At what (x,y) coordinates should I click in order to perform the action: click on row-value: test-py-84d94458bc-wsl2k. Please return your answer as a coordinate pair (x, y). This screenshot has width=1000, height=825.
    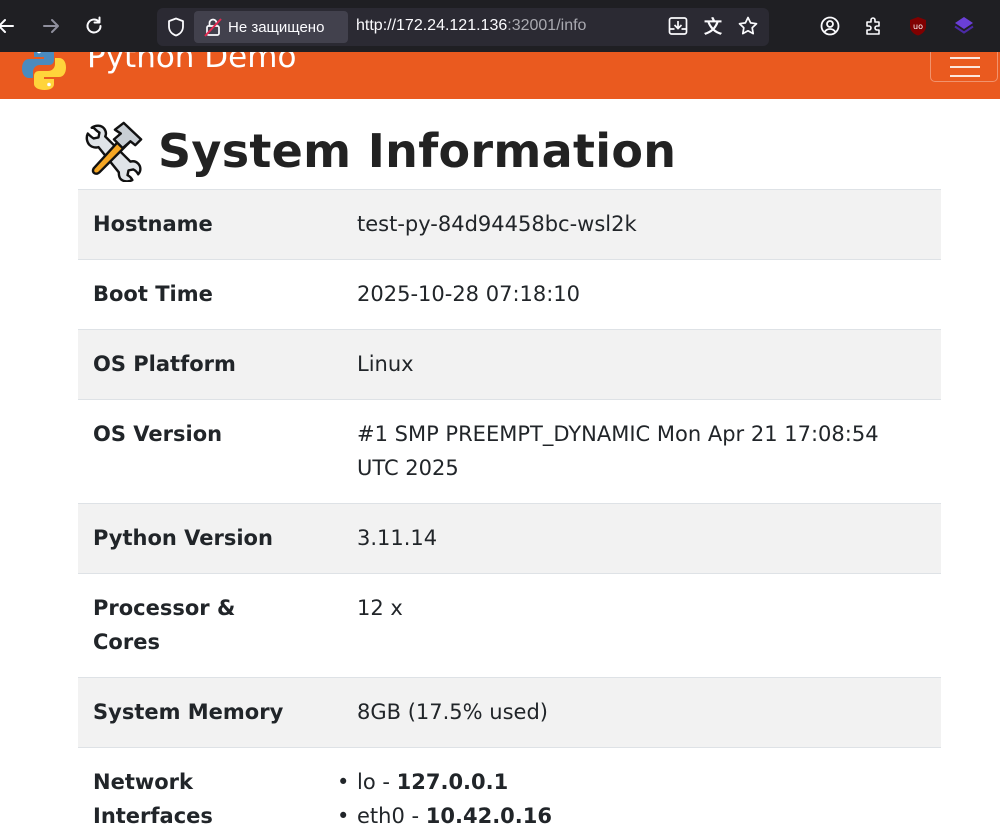
    Looking at the image, I should click on (497, 224).